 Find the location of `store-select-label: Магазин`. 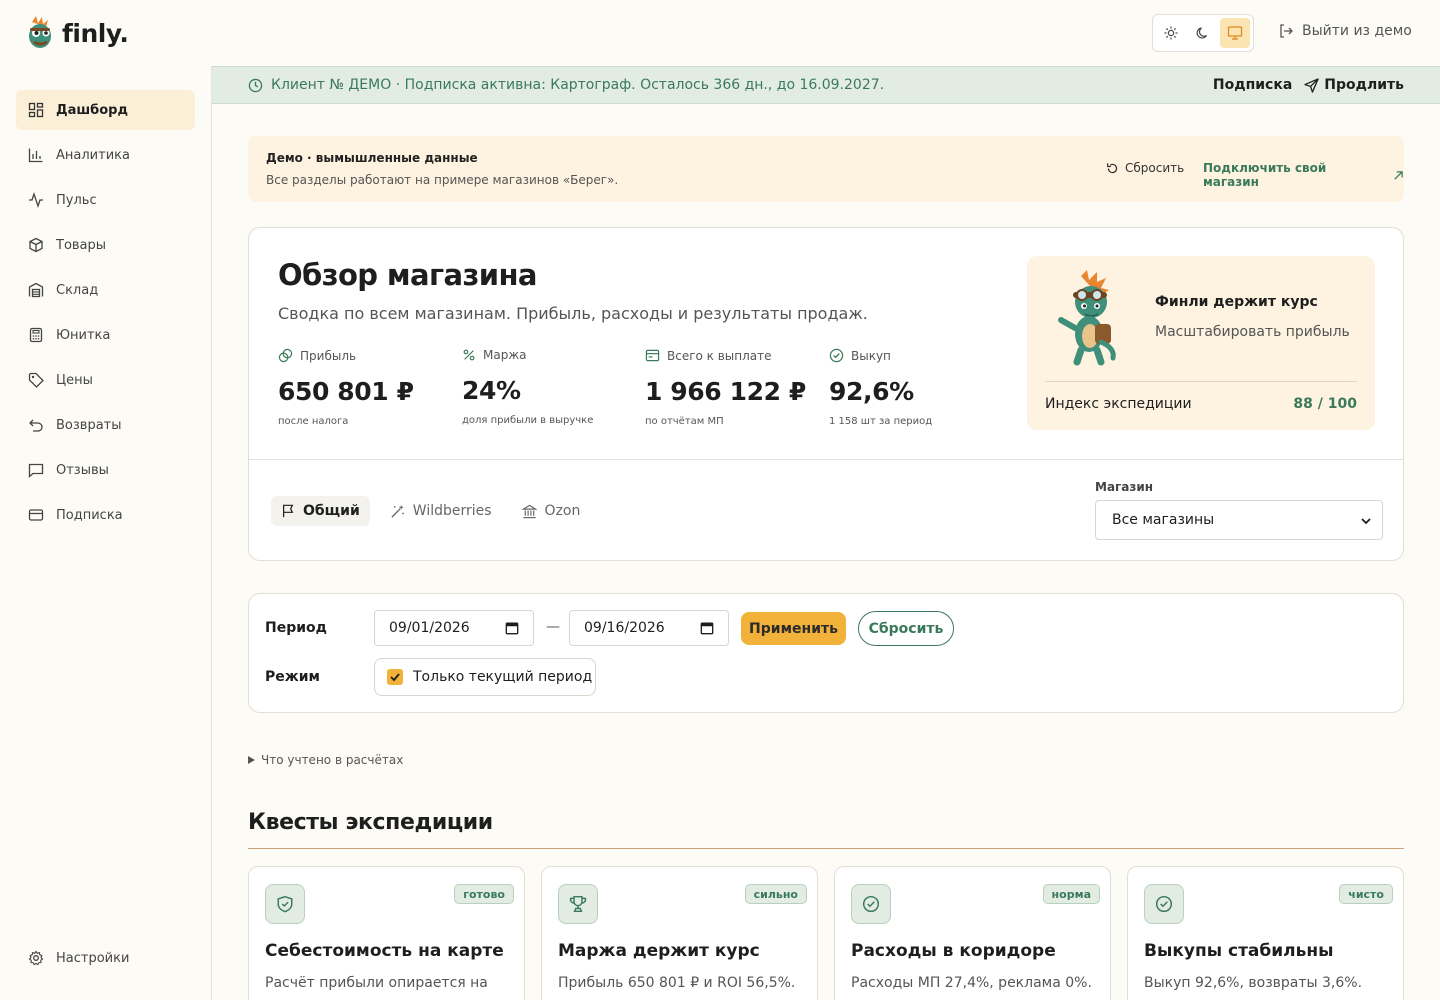

store-select-label: Магазин is located at coordinates (1124, 487).